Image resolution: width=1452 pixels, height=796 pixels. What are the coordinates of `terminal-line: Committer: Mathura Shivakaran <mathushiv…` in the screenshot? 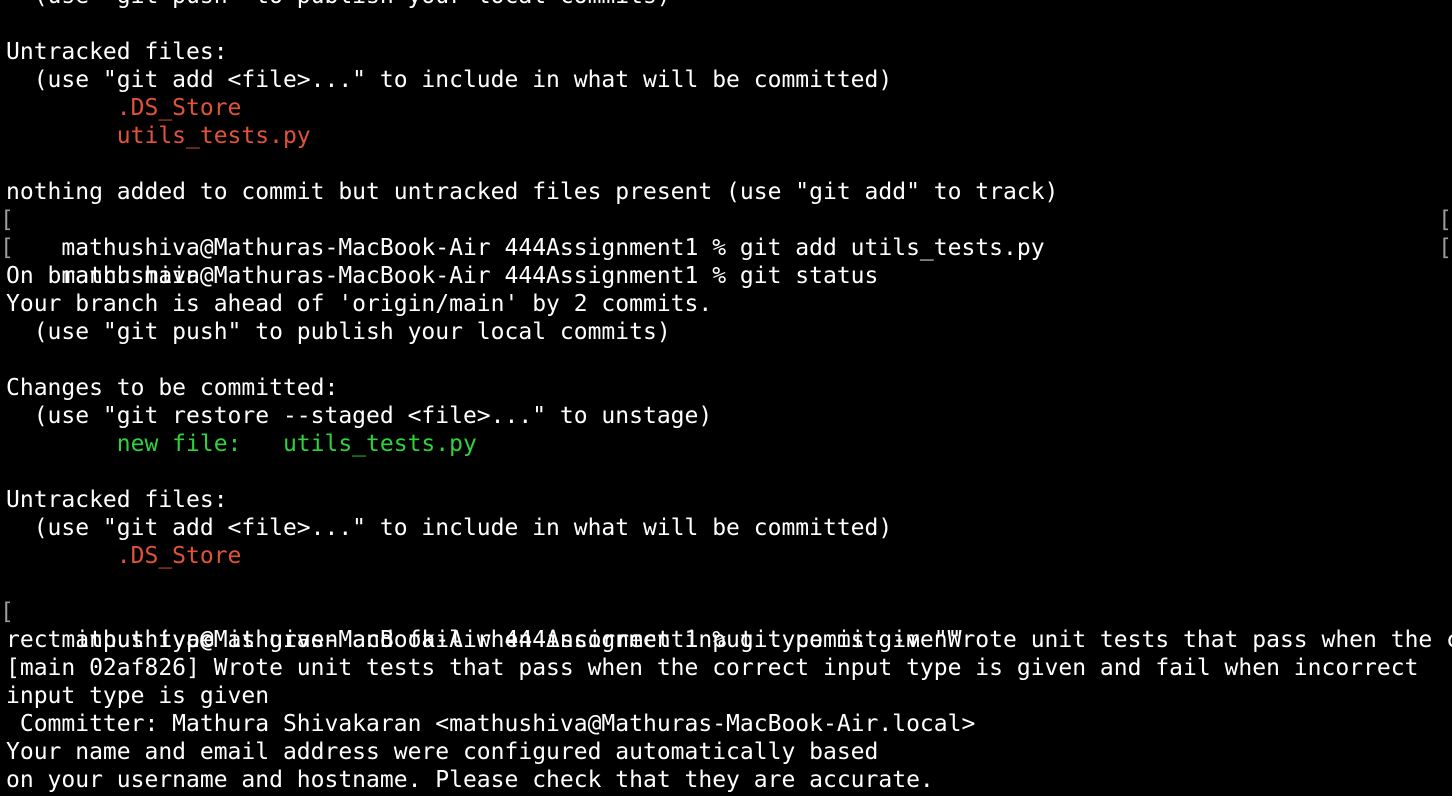 It's located at (491, 724).